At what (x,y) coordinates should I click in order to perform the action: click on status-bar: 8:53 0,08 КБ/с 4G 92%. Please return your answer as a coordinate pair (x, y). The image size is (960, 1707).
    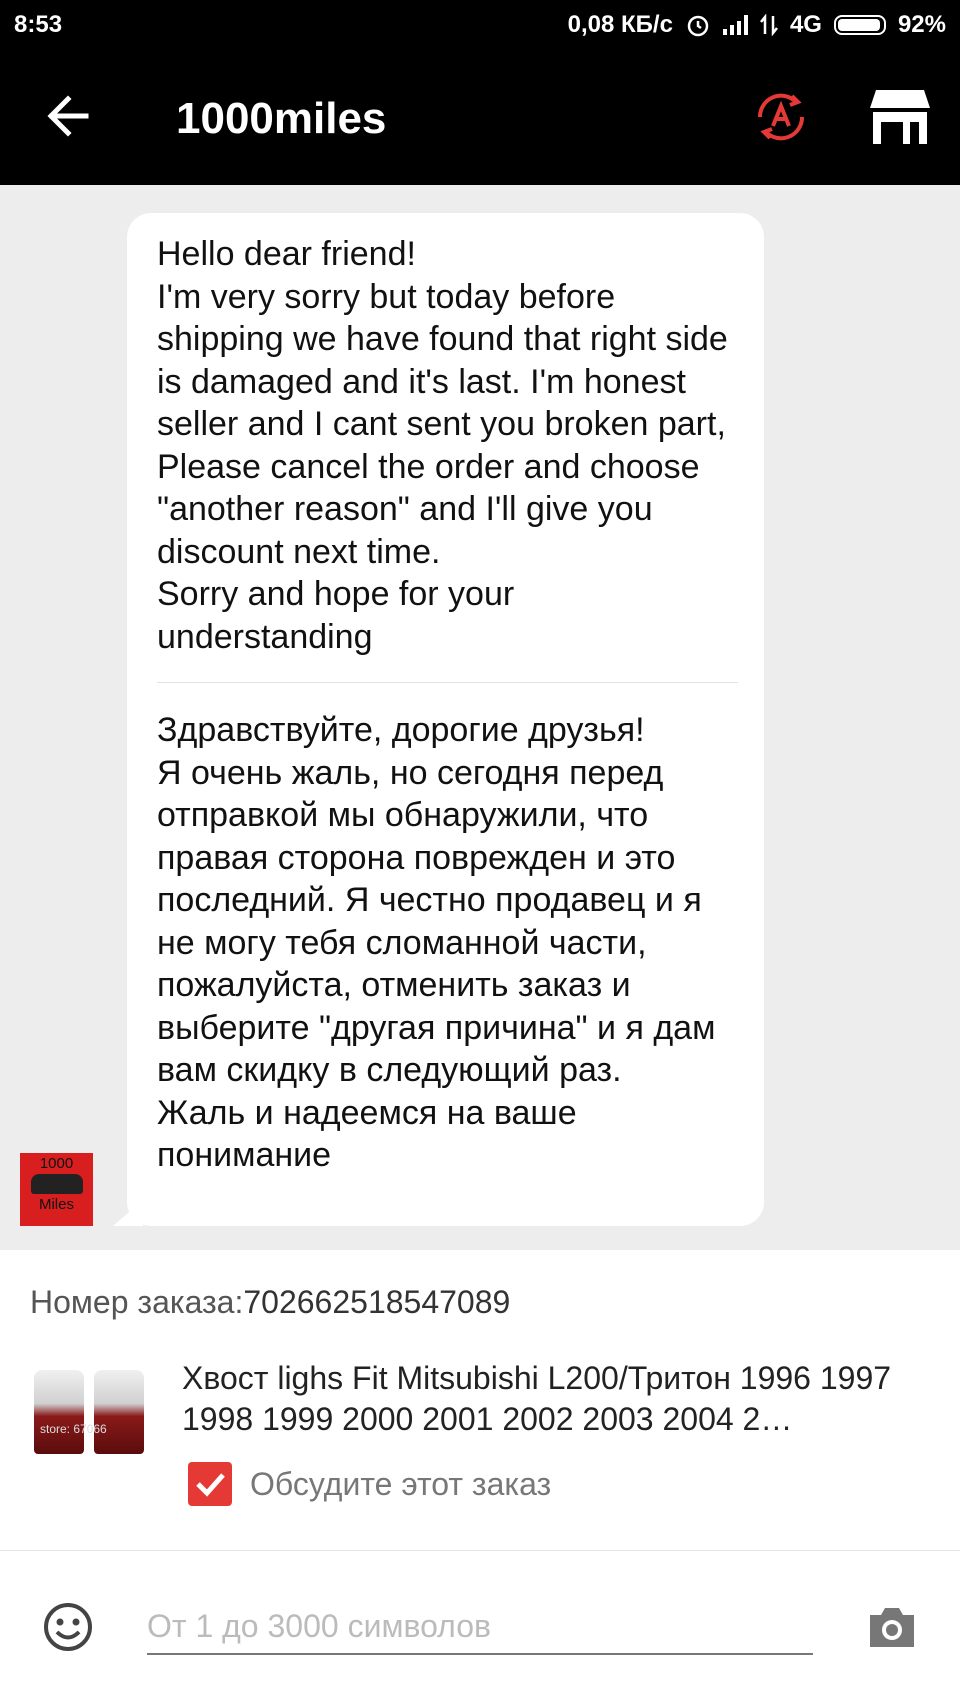
    Looking at the image, I should click on (480, 25).